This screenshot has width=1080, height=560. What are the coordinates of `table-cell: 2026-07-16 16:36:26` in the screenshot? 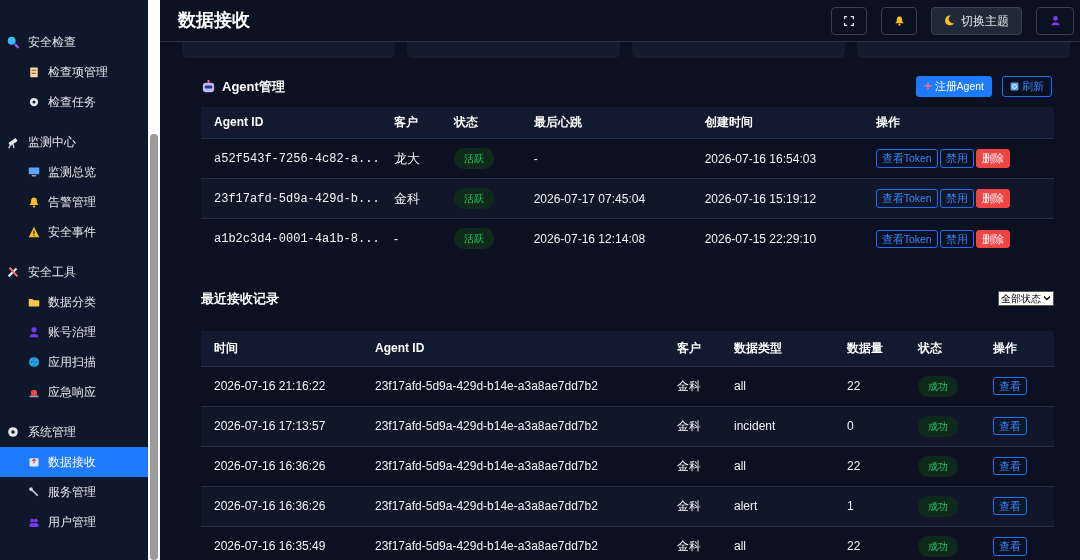 It's located at (281, 506).